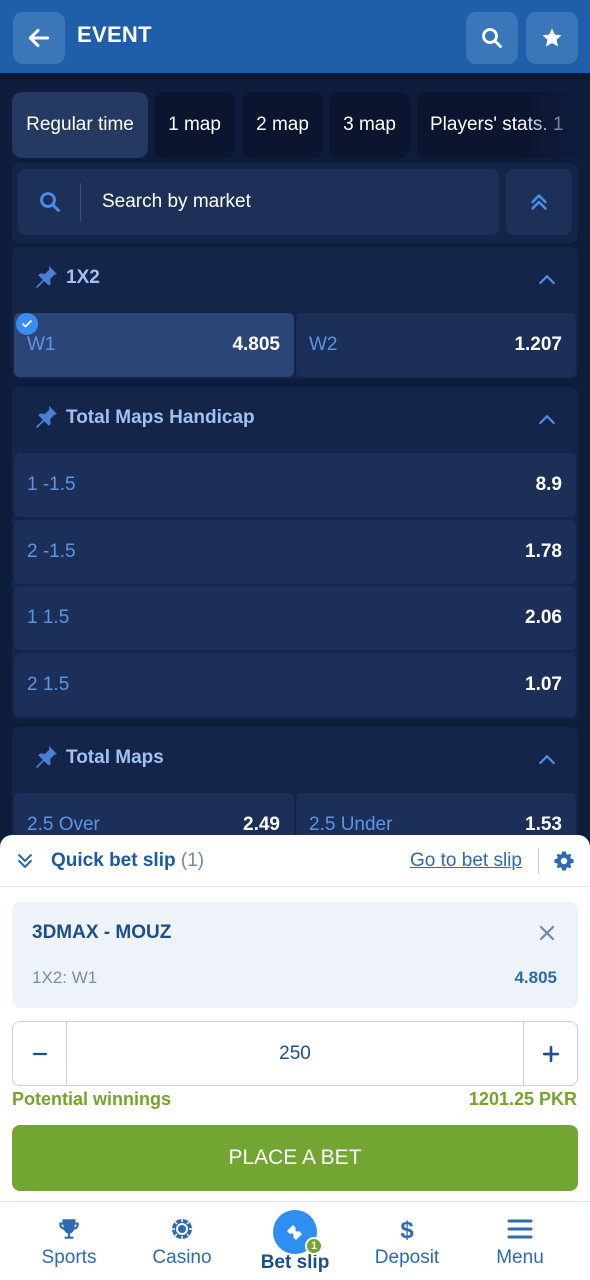 The height and width of the screenshot is (1280, 590). What do you see at coordinates (69, 1229) in the screenshot?
I see `trophy-icon` at bounding box center [69, 1229].